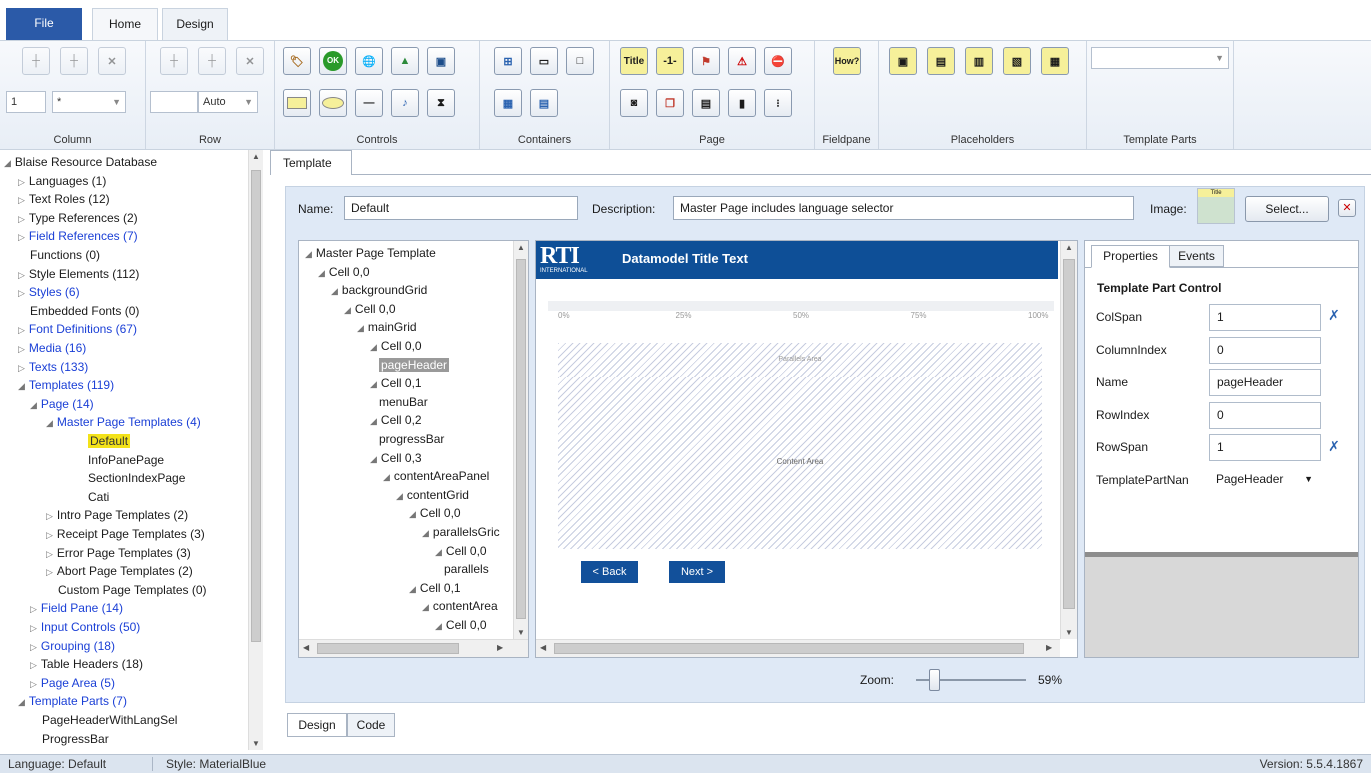 This screenshot has height=773, width=1371. What do you see at coordinates (396, 420) in the screenshot?
I see `template-tree-item: ◢ Cell 0,2` at bounding box center [396, 420].